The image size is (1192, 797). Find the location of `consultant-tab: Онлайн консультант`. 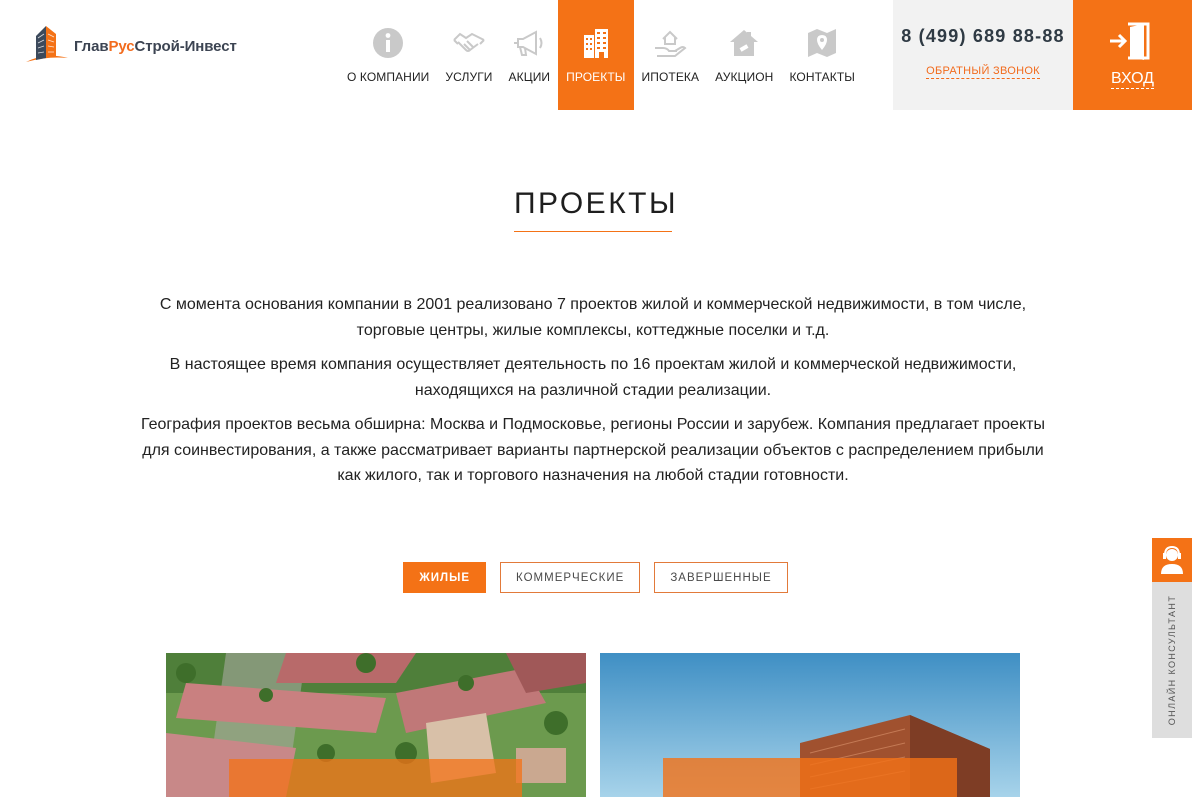

consultant-tab: Онлайн консультант is located at coordinates (1172, 660).